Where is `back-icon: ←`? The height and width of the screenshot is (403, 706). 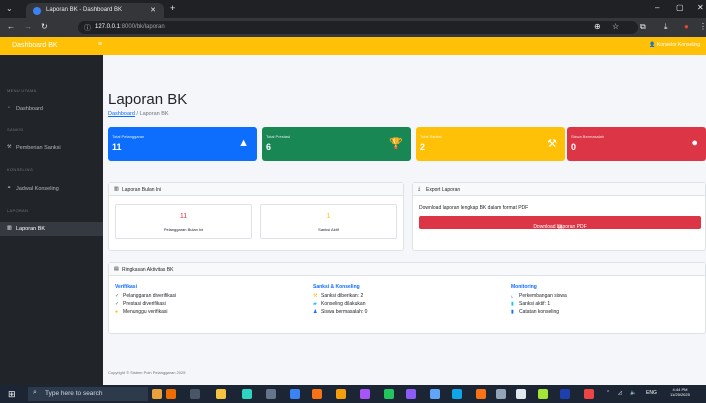
back-icon: ← is located at coordinates (11, 26).